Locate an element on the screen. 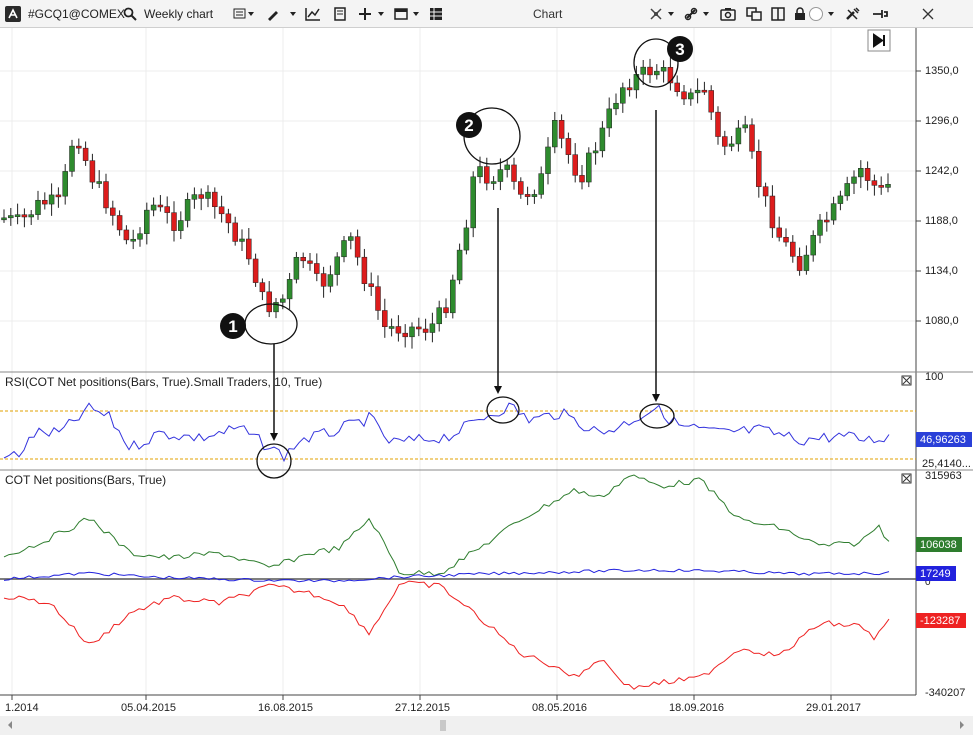 Image resolution: width=973 pixels, height=735 pixels. rsi-indicator is located at coordinates (446, 432).